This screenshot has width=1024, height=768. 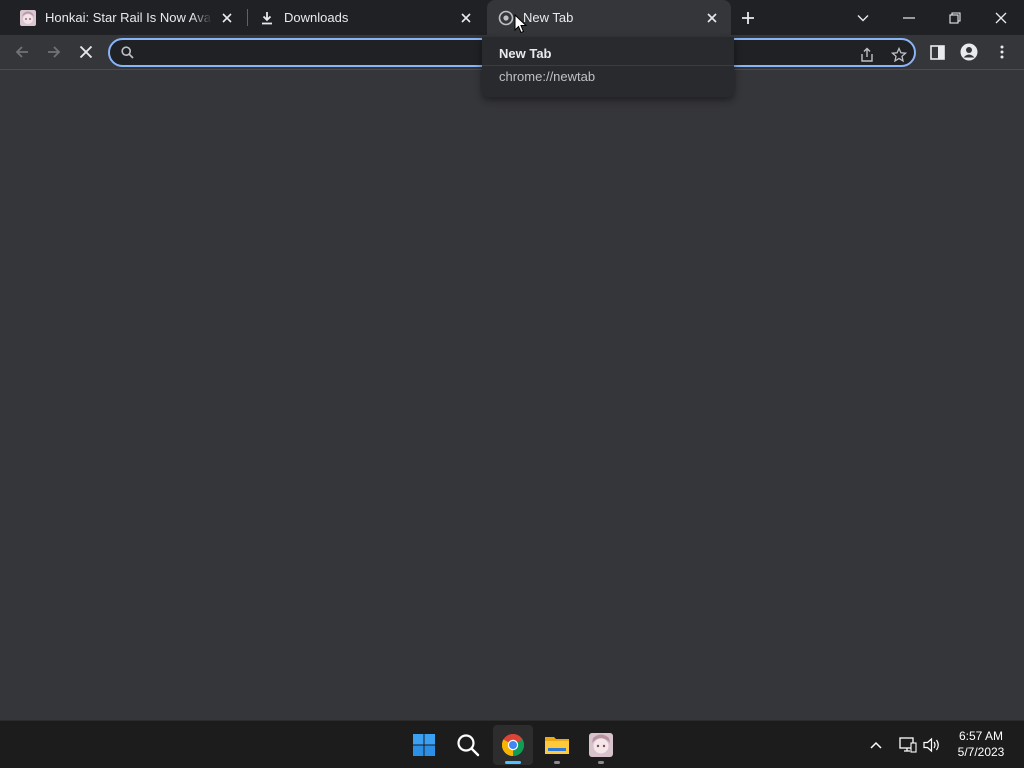 I want to click on windows-start-icon, so click(x=424, y=745).